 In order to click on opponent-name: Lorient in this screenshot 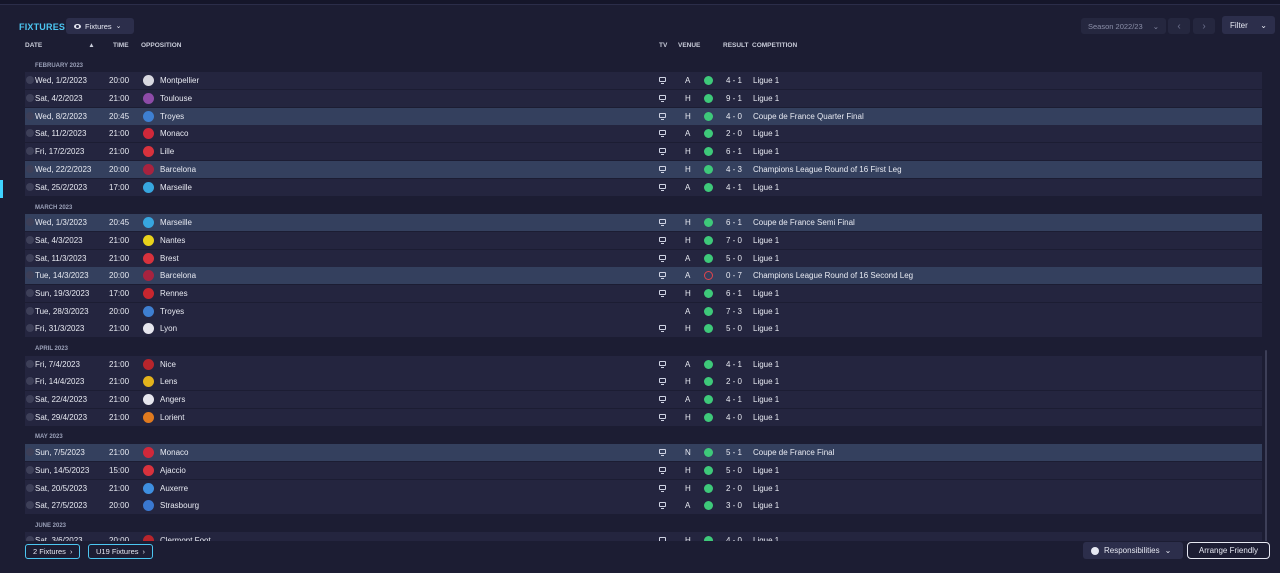, I will do `click(172, 417)`.